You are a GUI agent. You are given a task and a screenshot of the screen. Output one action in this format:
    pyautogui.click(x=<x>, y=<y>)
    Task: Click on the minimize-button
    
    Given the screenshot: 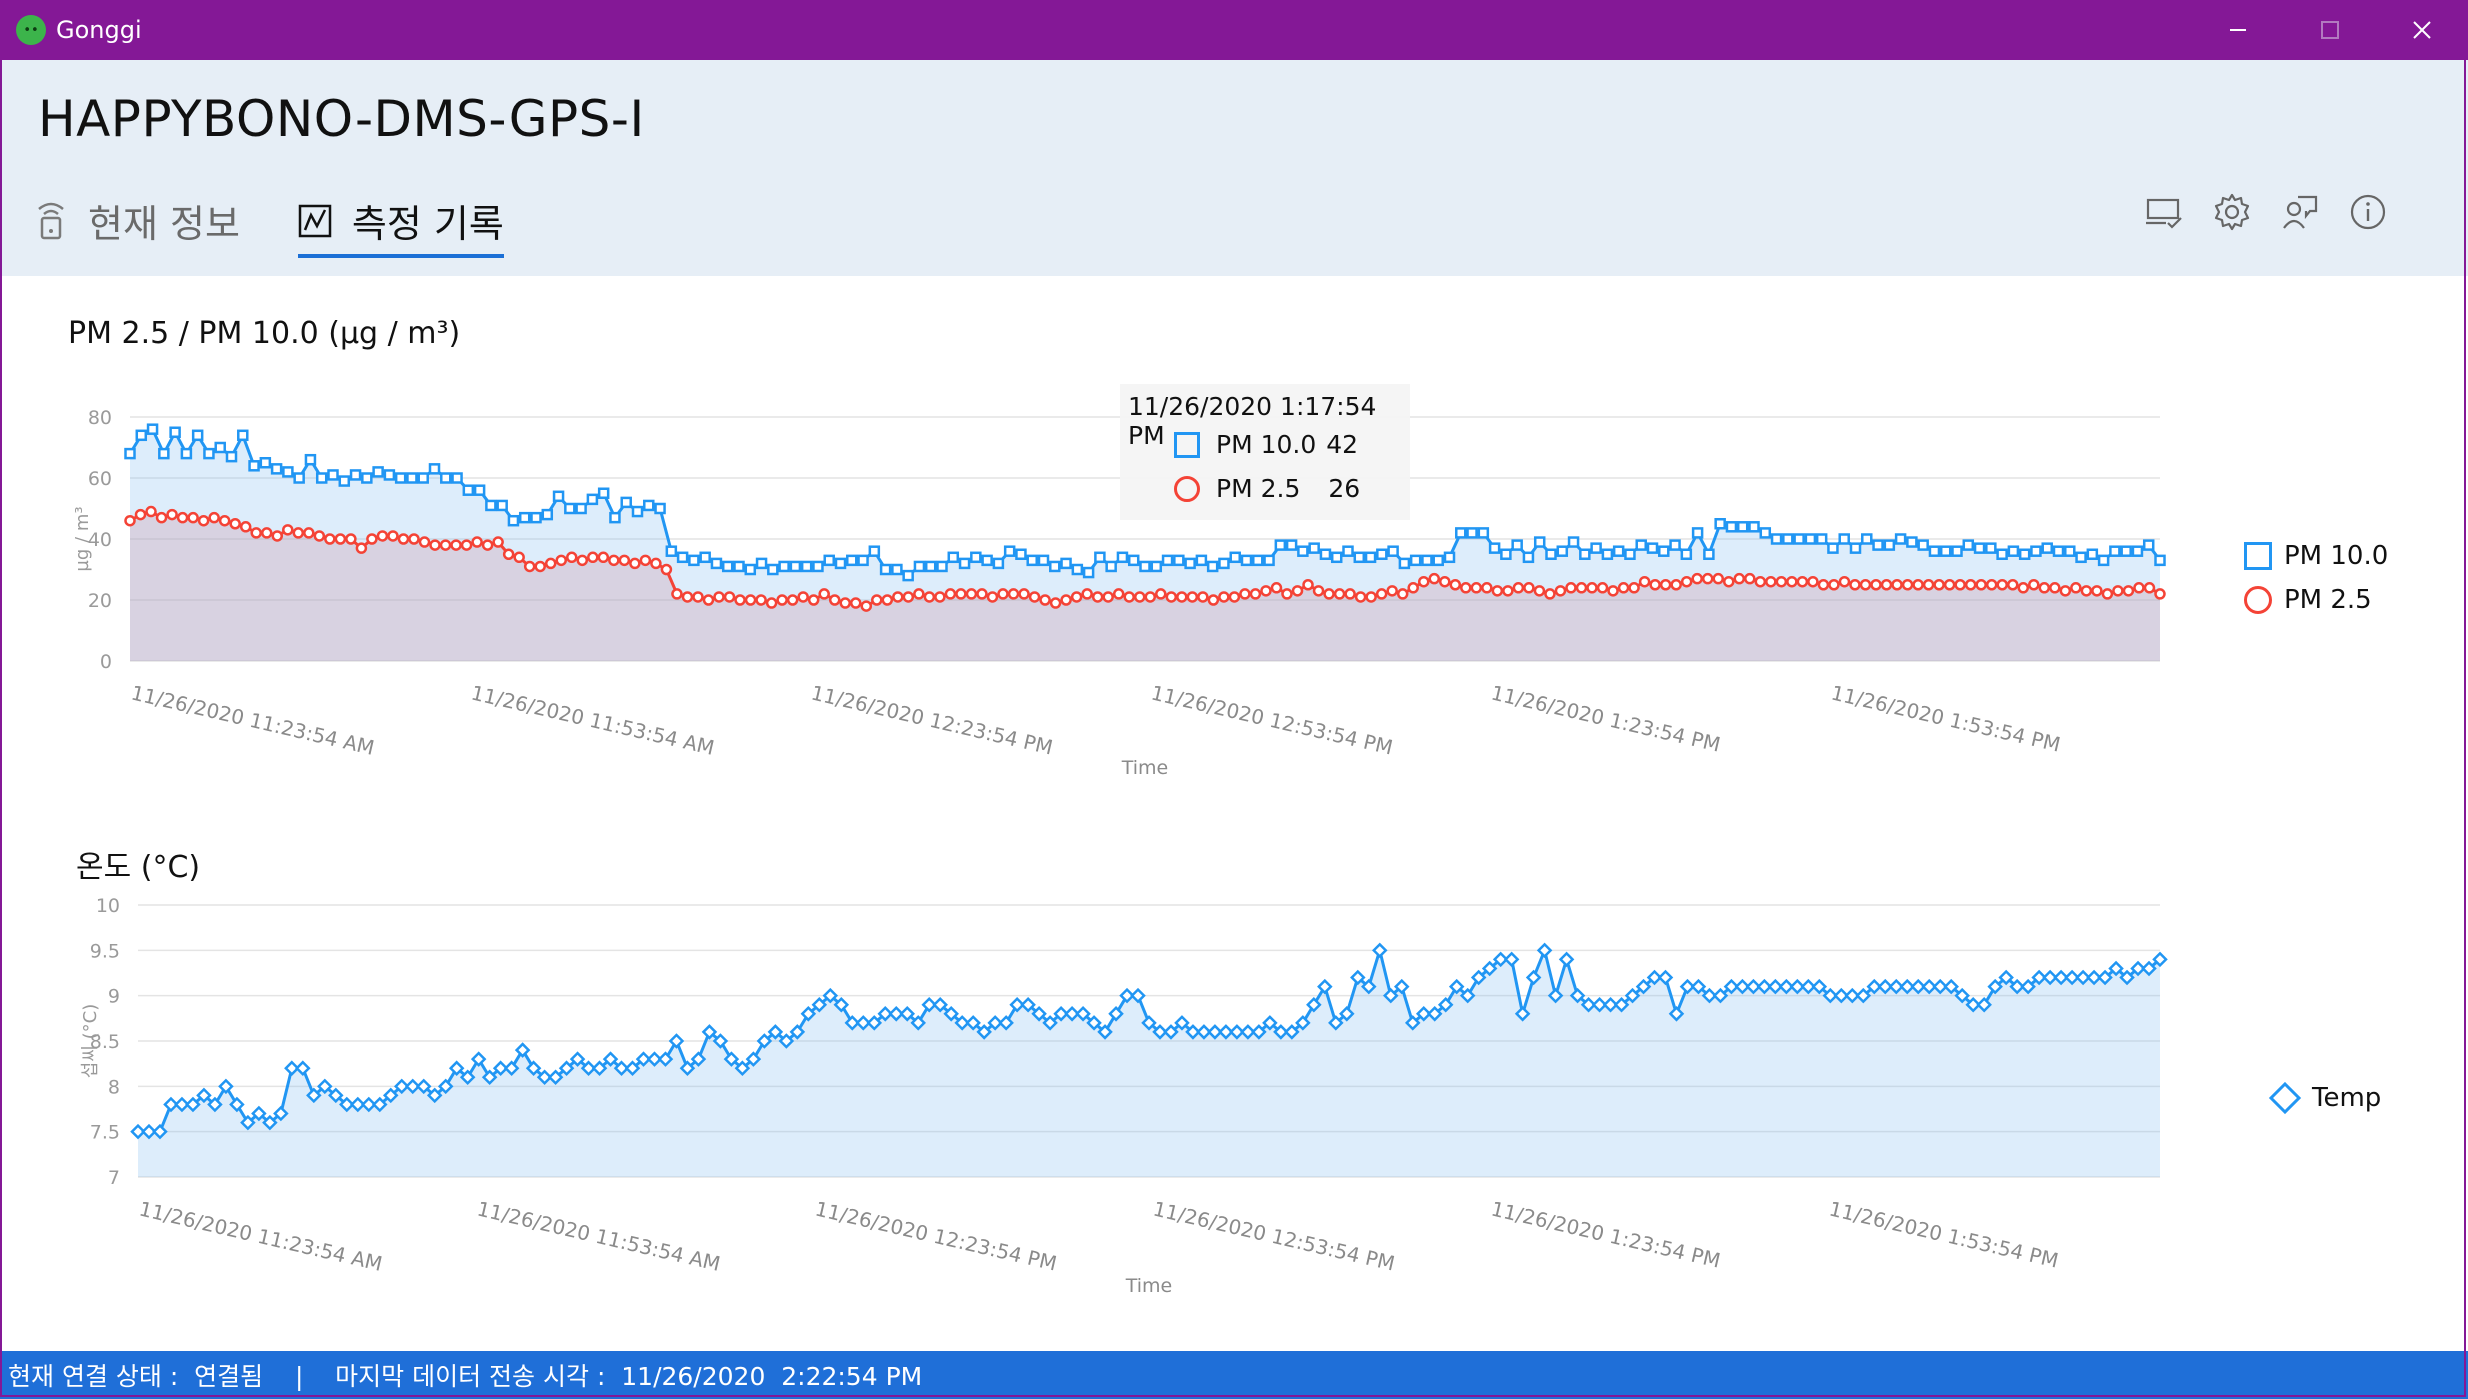 What is the action you would take?
    pyautogui.click(x=2238, y=30)
    